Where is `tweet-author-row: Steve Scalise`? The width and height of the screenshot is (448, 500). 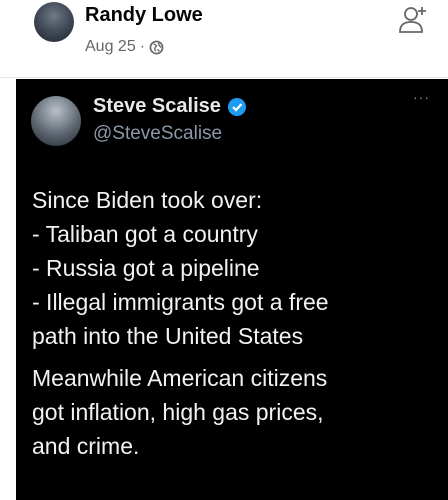 tweet-author-row: Steve Scalise is located at coordinates (170, 106).